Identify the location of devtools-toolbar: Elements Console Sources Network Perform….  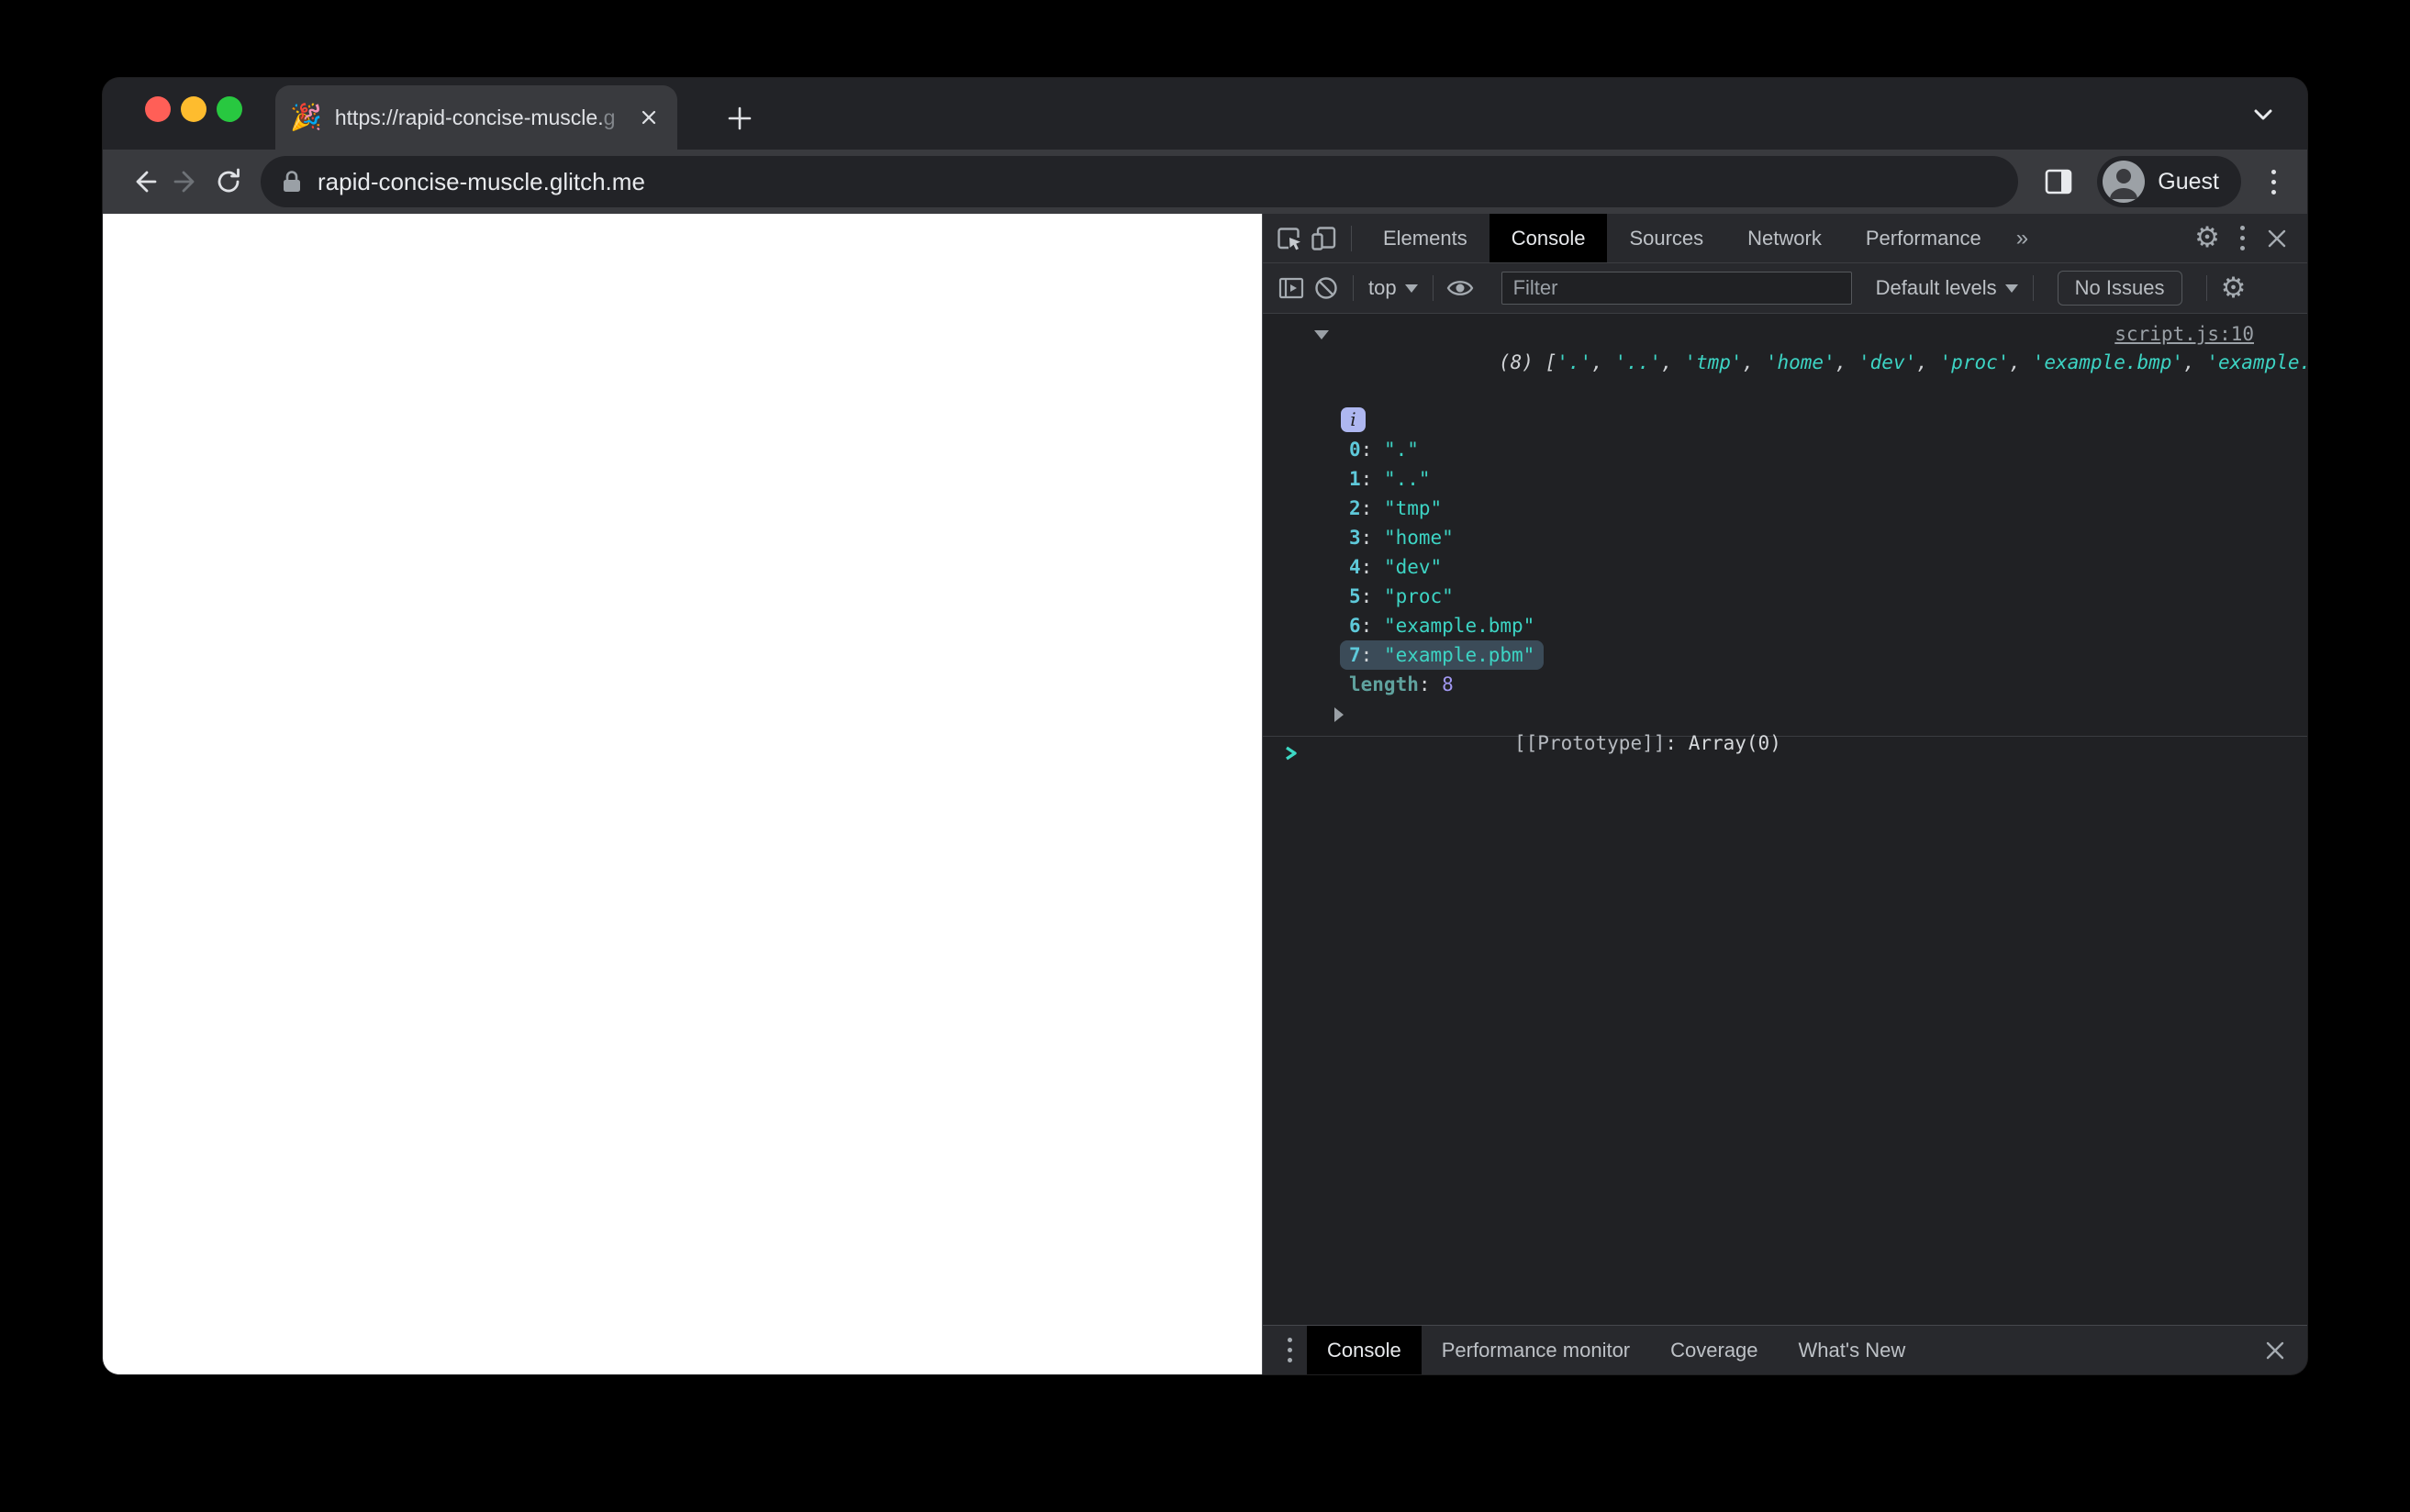
(1785, 239).